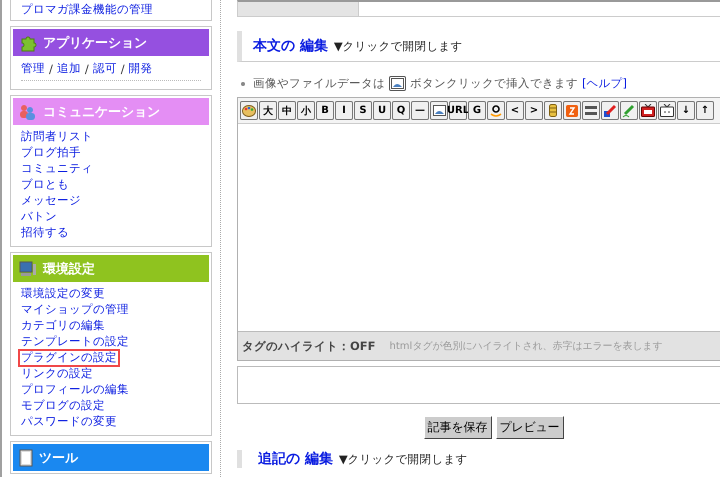 This screenshot has height=477, width=720. What do you see at coordinates (705, 110) in the screenshot?
I see `toolbar-button: ↑` at bounding box center [705, 110].